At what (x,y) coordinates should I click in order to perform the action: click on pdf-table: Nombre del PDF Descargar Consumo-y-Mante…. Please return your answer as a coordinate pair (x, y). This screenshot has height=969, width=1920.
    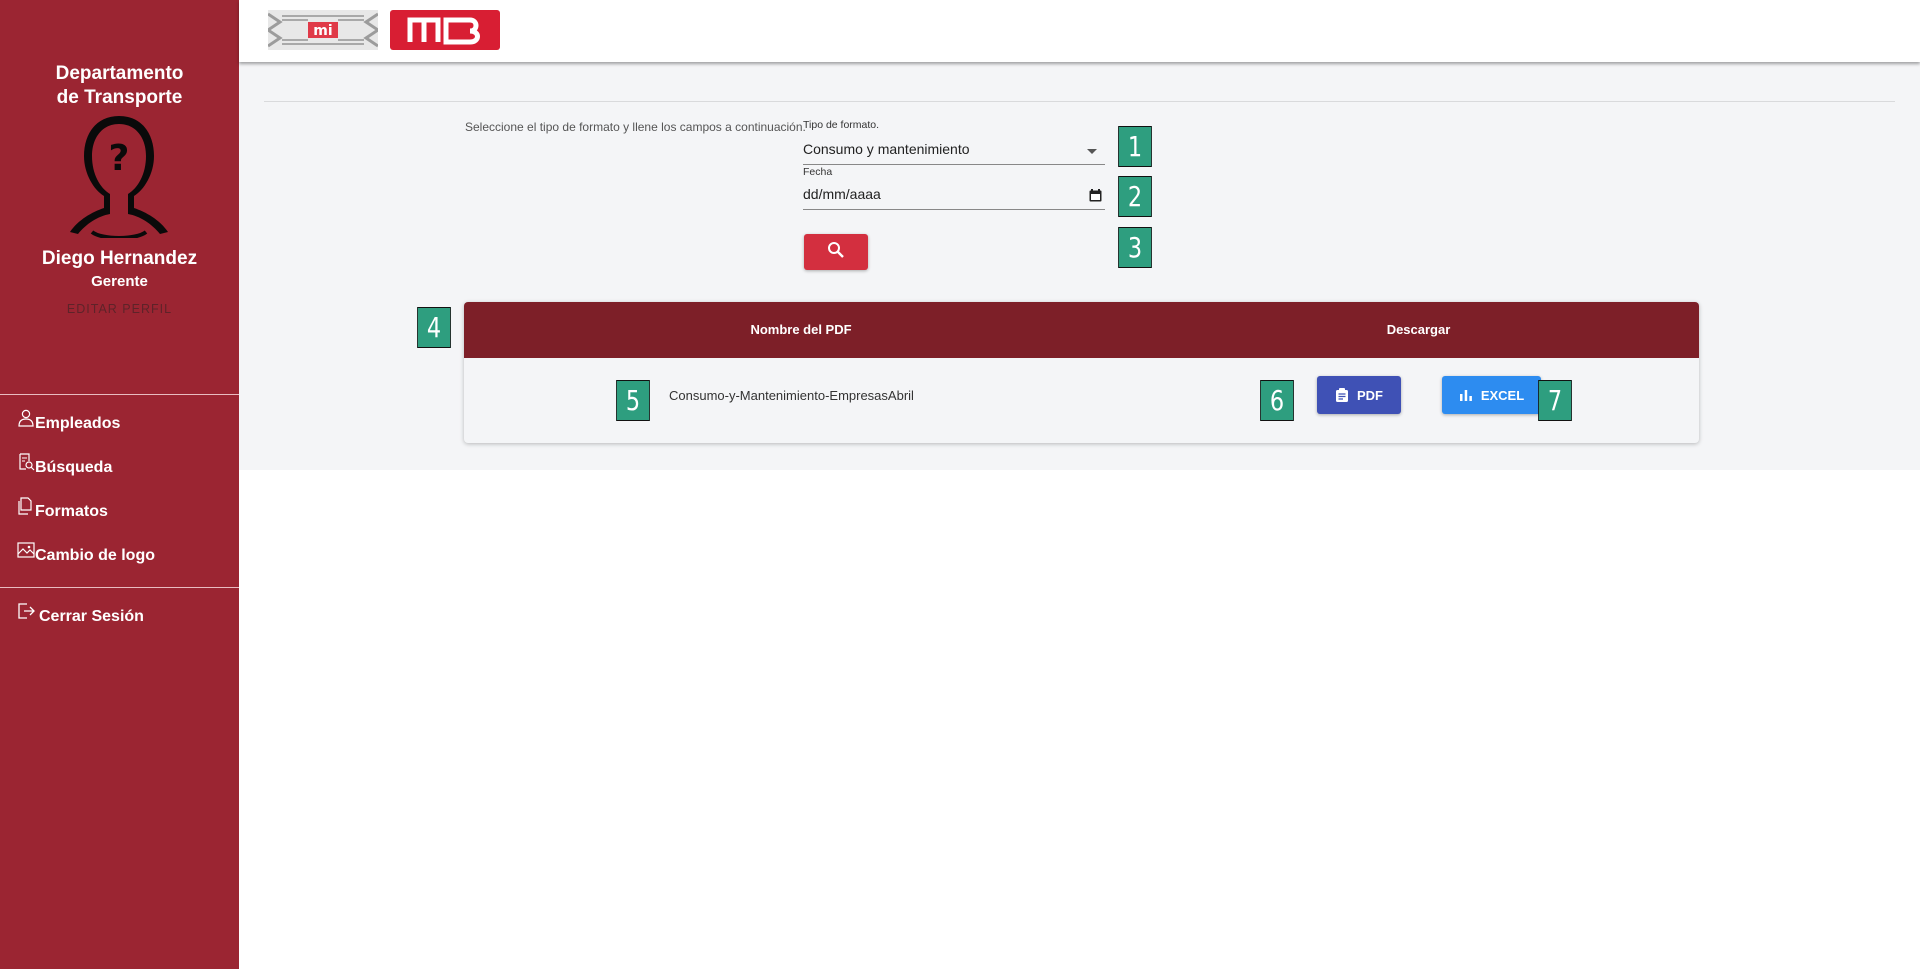
    Looking at the image, I should click on (1081, 372).